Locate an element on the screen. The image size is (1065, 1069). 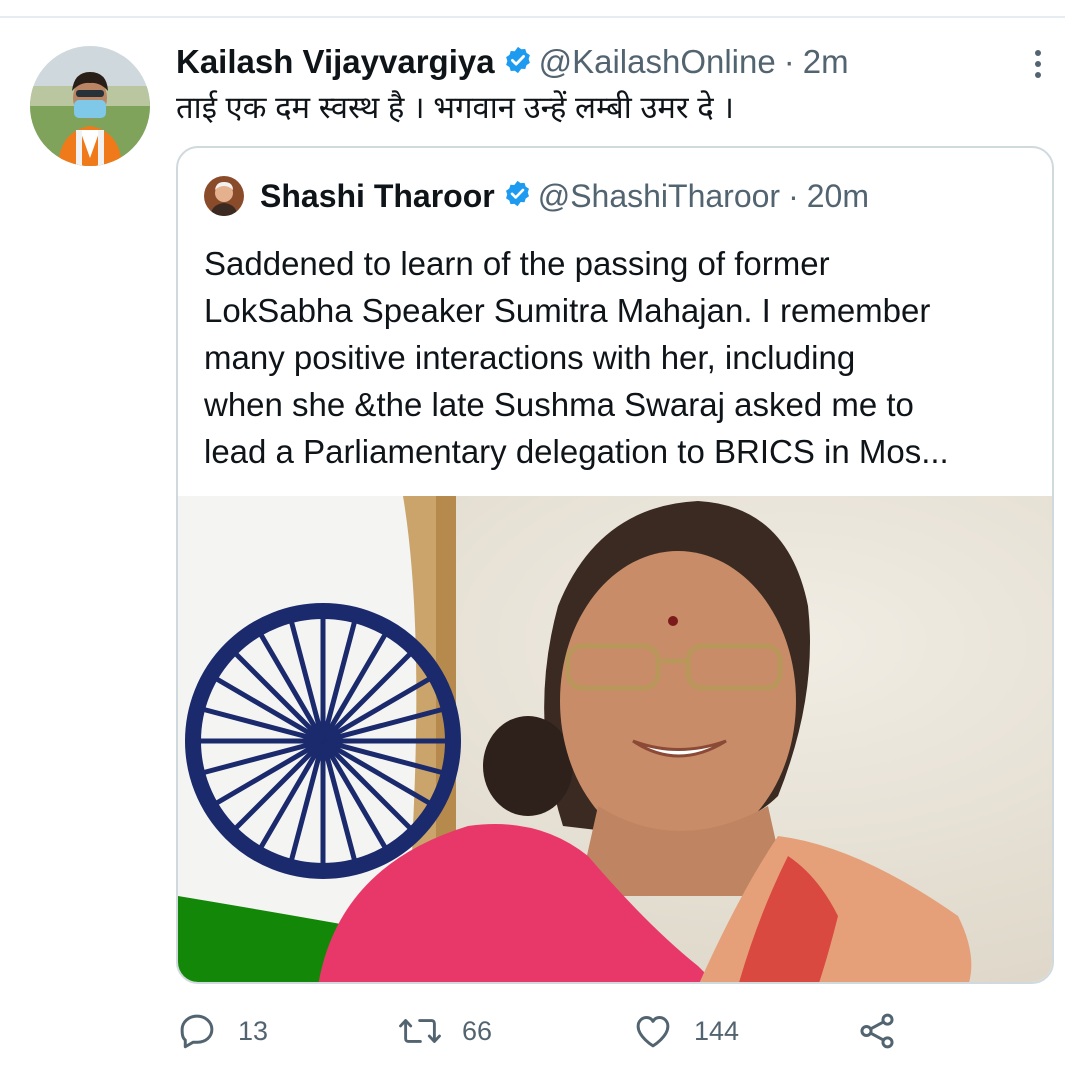
quoted-author-name: Shashi Tharoor is located at coordinates (377, 196).